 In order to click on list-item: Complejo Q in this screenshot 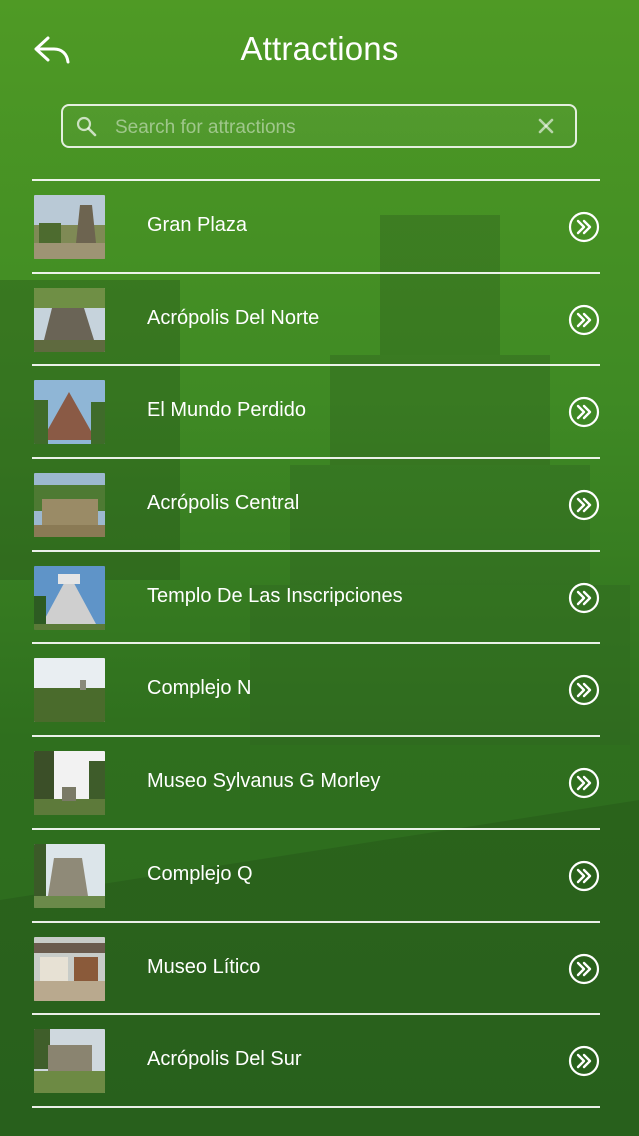, I will do `click(316, 875)`.